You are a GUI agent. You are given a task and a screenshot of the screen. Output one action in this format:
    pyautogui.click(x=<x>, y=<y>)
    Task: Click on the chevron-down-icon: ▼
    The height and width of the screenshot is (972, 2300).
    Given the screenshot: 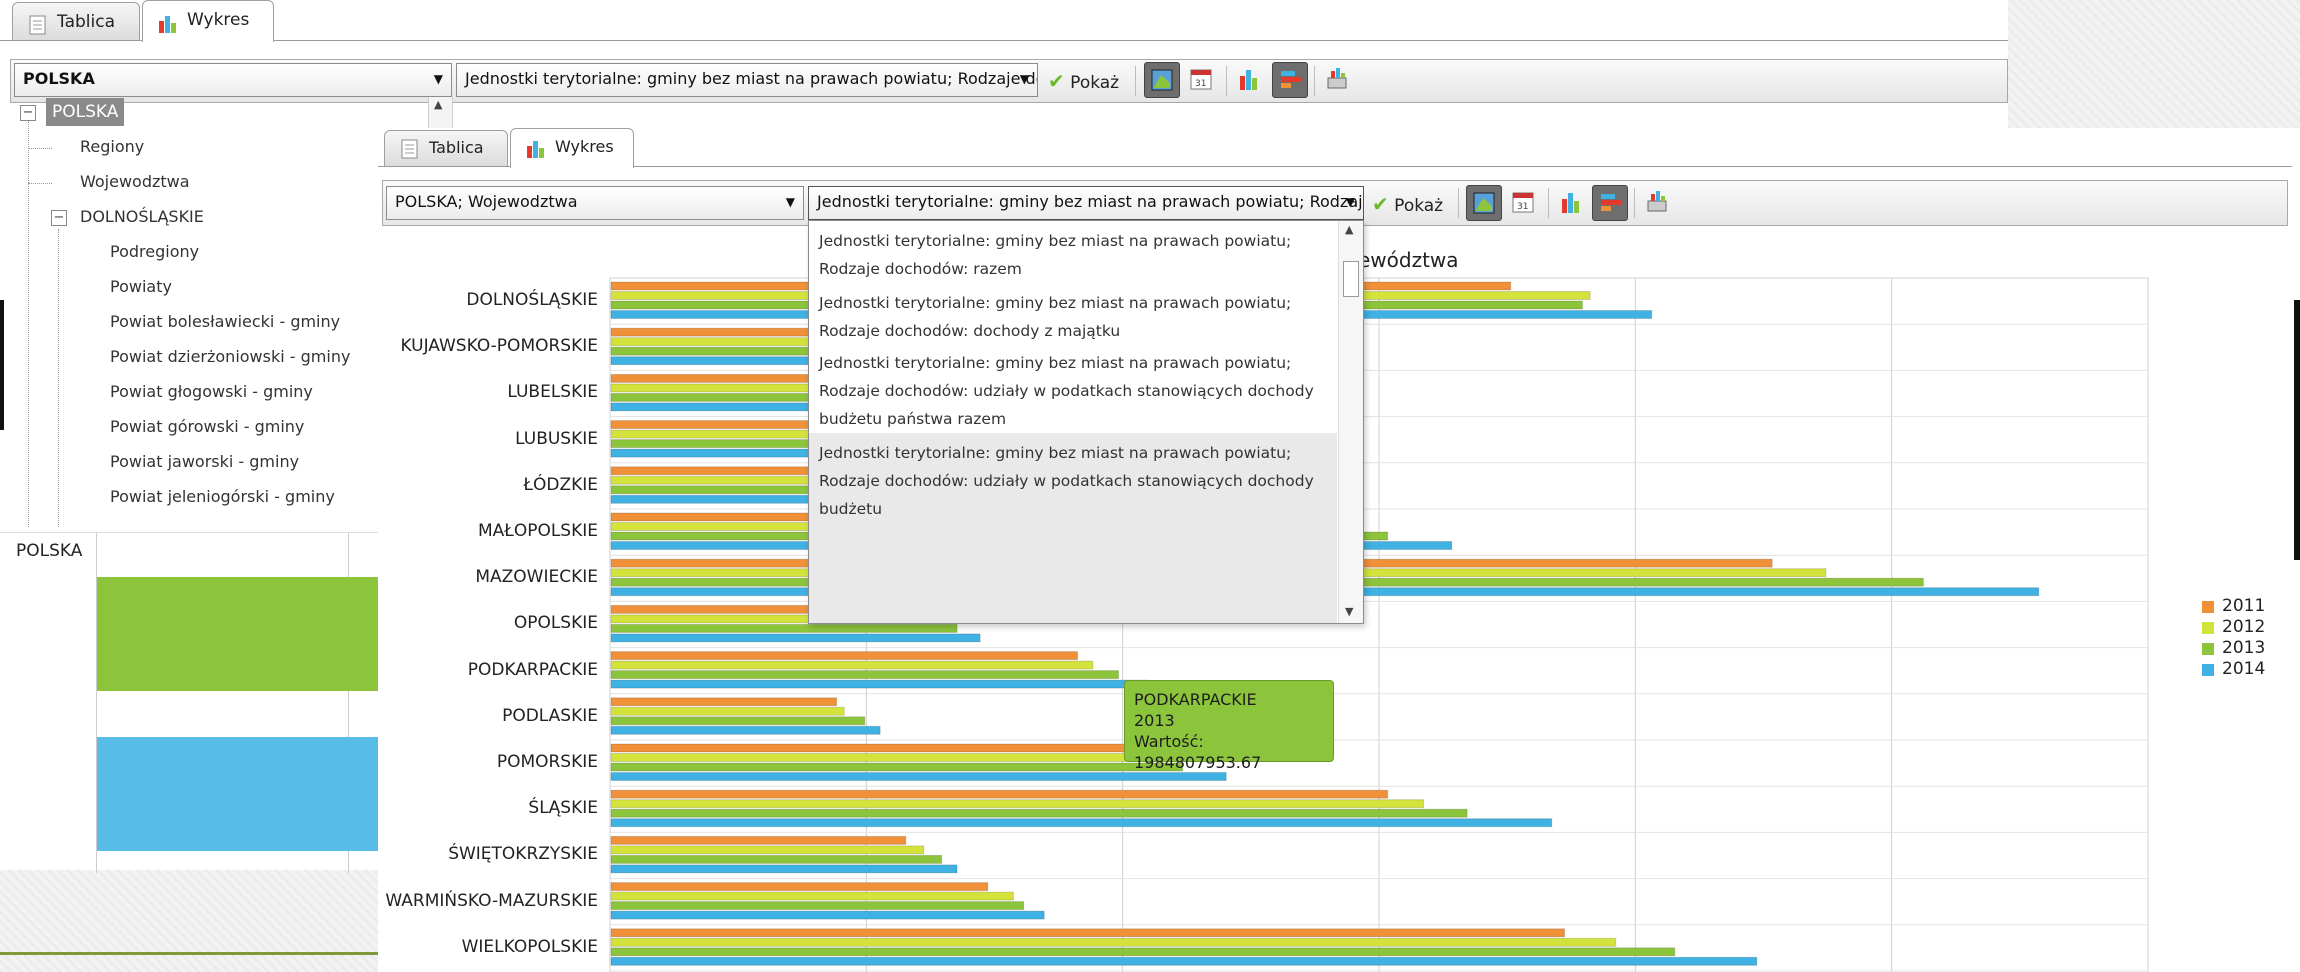 What is the action you would take?
    pyautogui.click(x=1024, y=79)
    